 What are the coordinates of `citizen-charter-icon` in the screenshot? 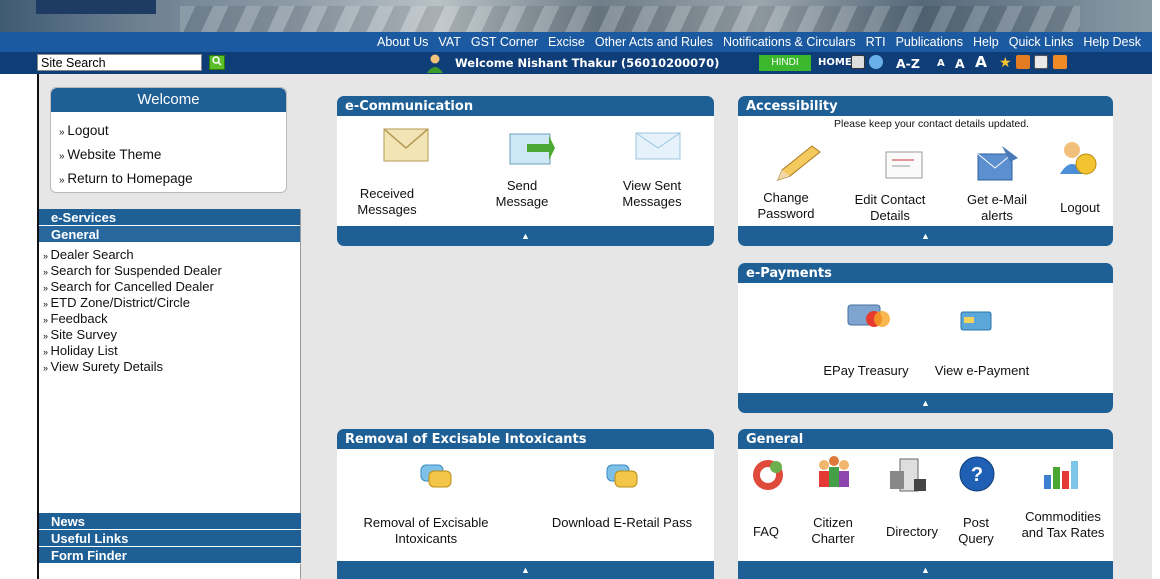 It's located at (834, 471).